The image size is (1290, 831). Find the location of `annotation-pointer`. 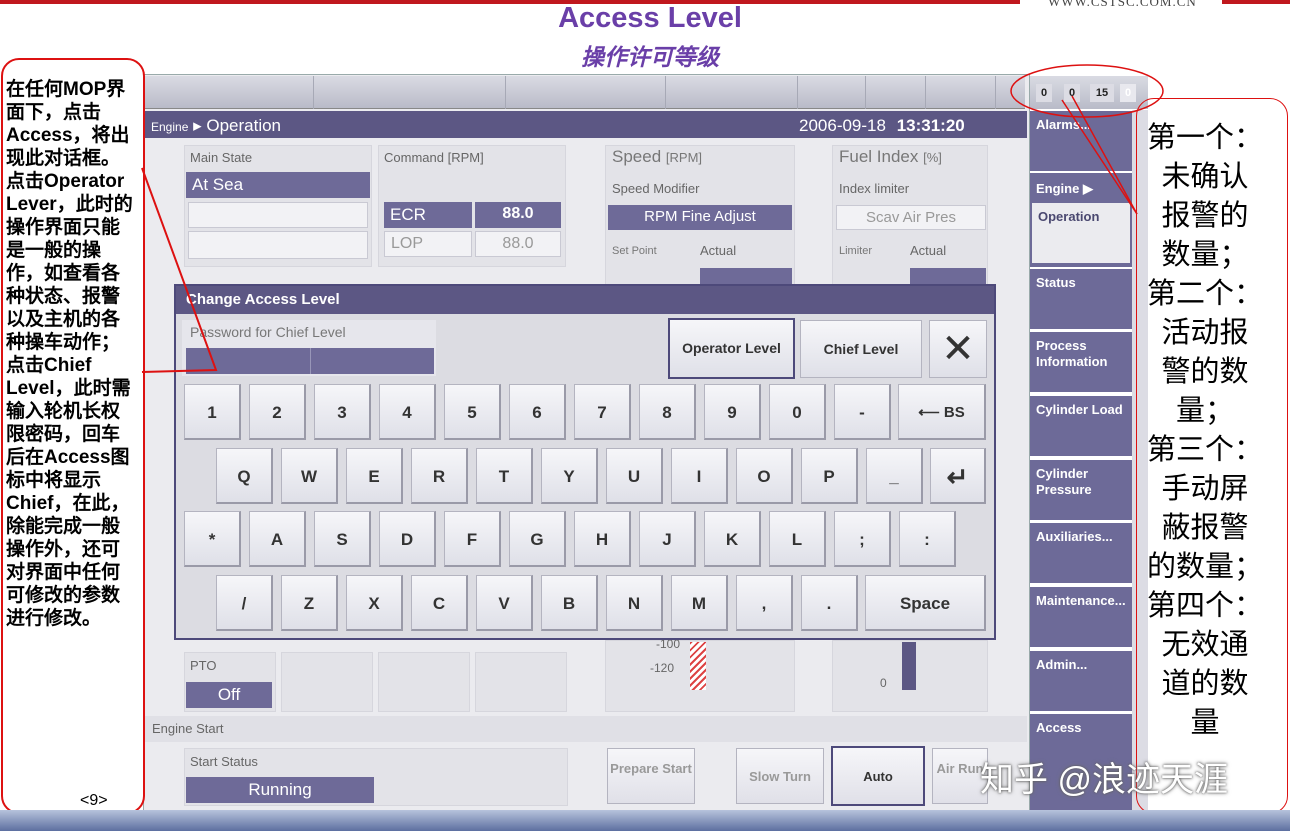

annotation-pointer is located at coordinates (179, 270).